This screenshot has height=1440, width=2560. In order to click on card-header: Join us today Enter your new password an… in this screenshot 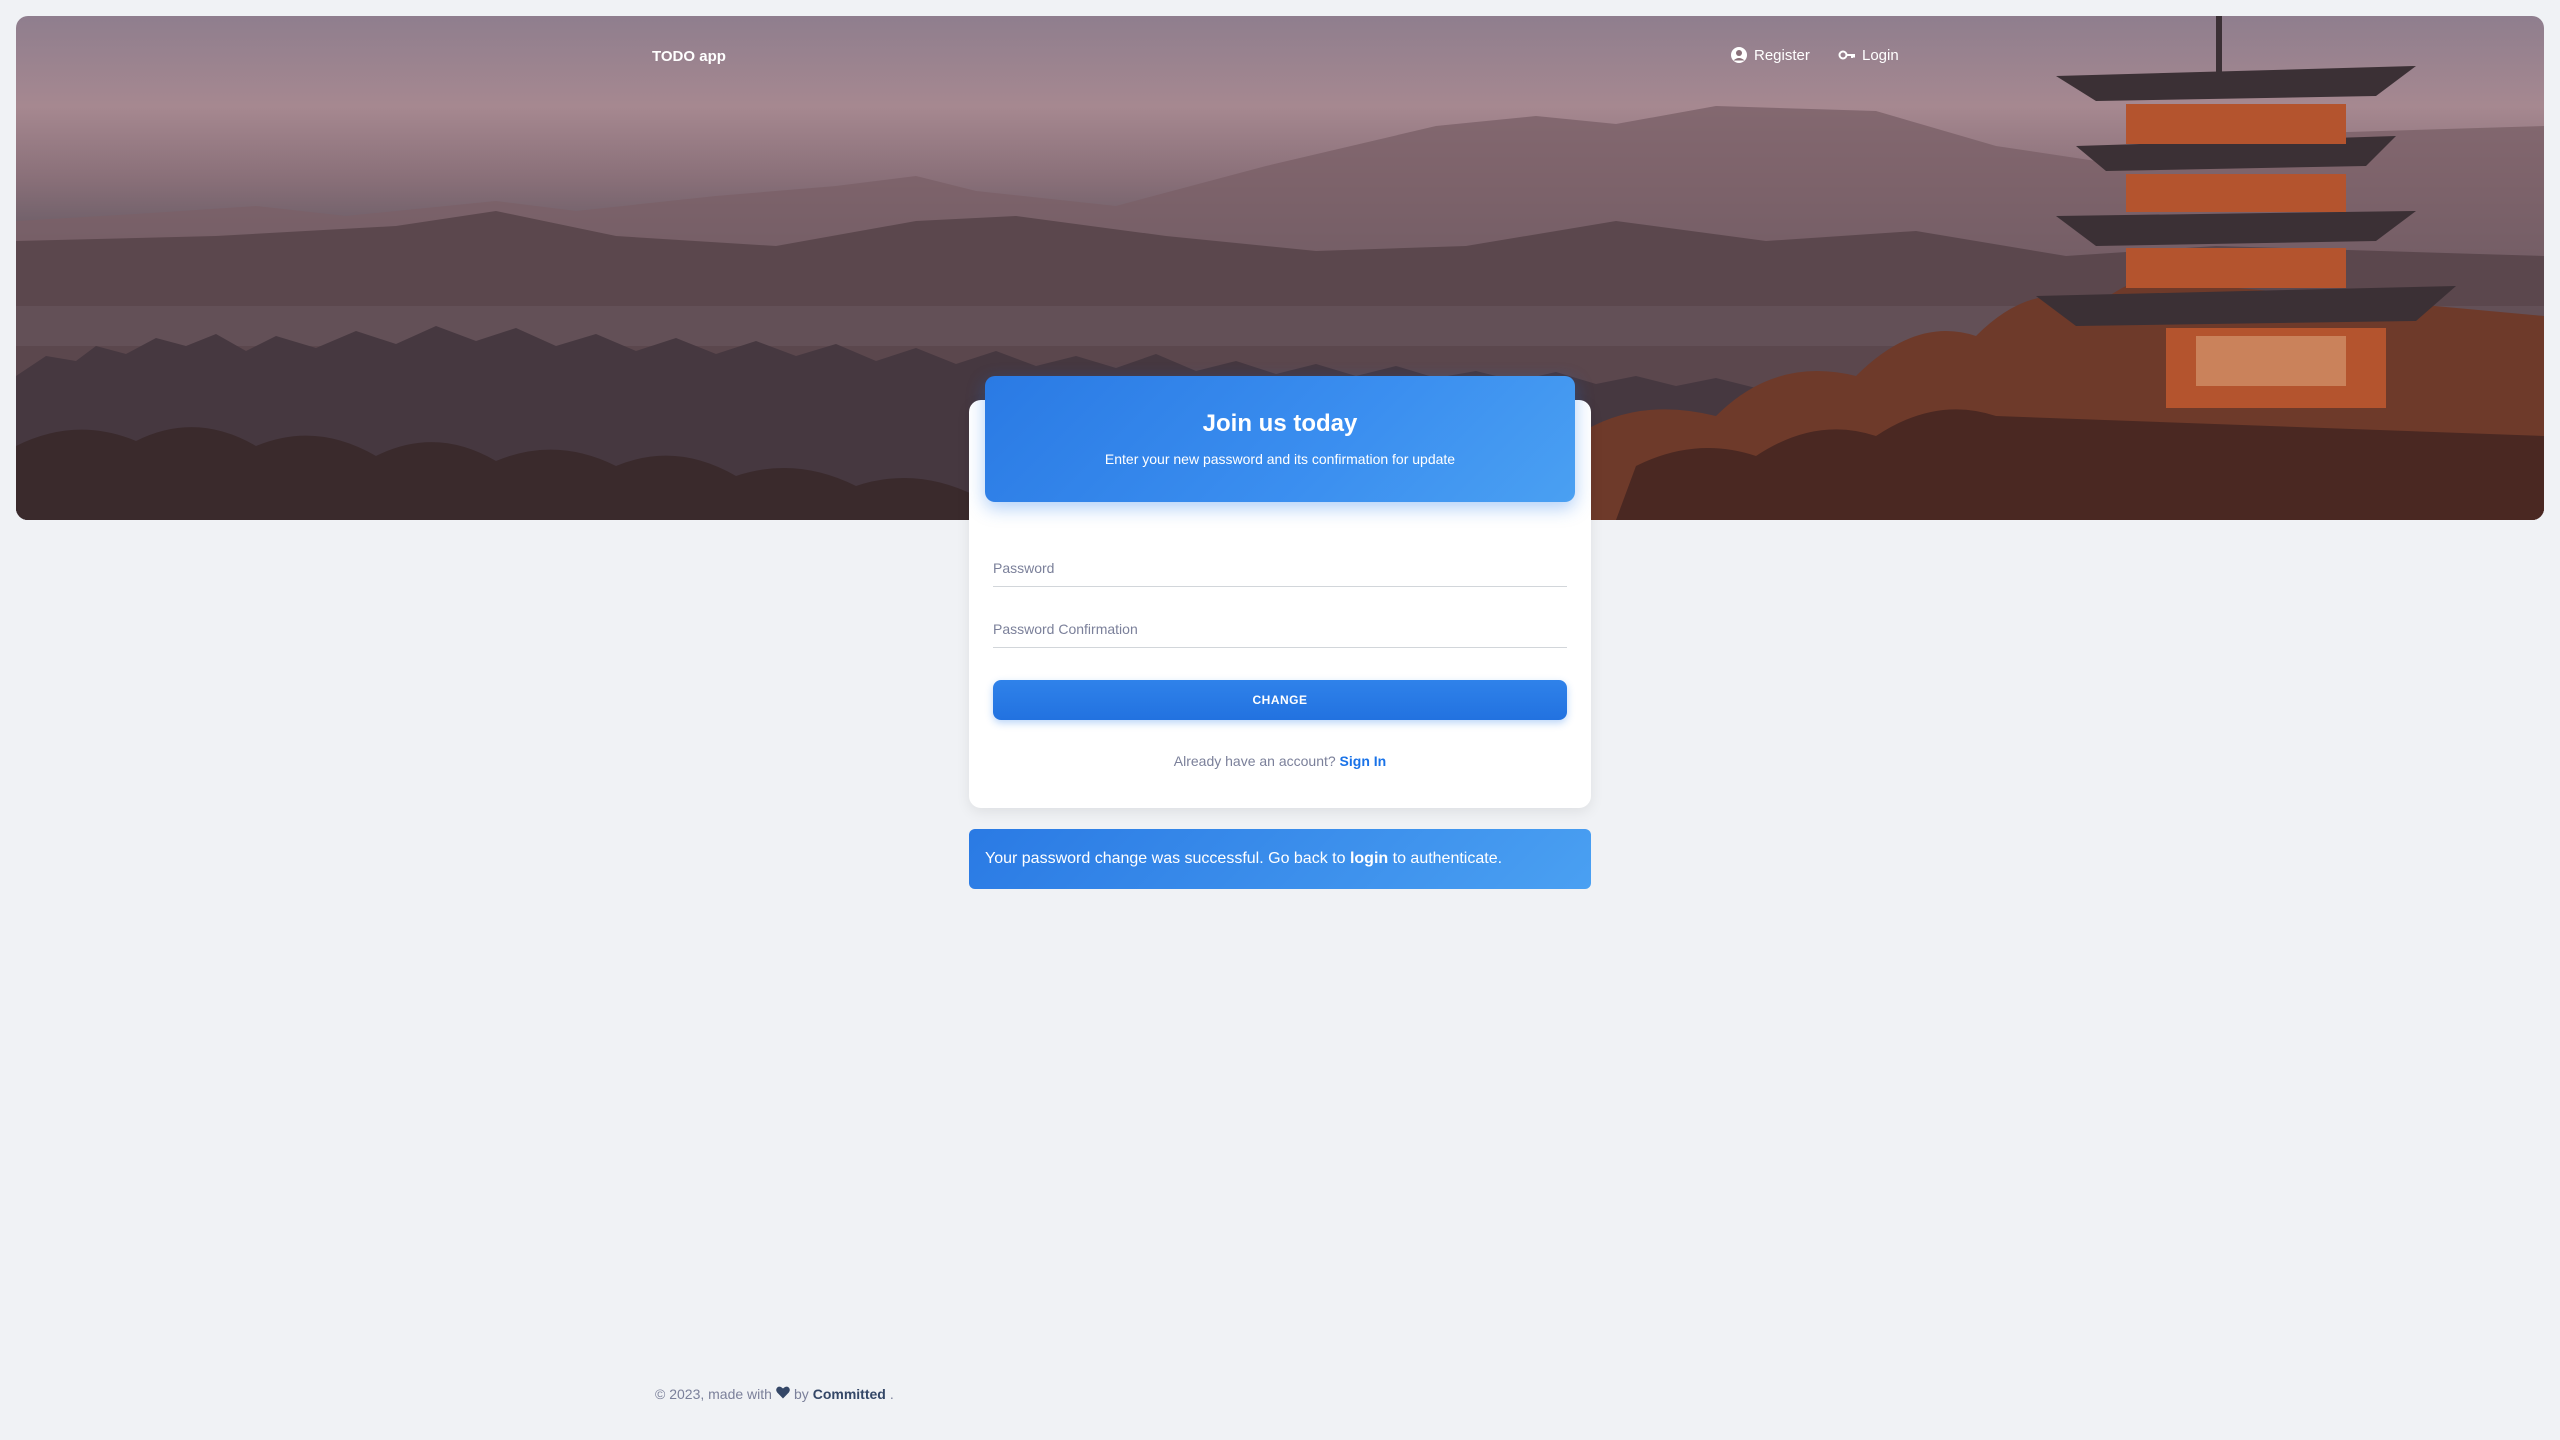, I will do `click(1280, 439)`.